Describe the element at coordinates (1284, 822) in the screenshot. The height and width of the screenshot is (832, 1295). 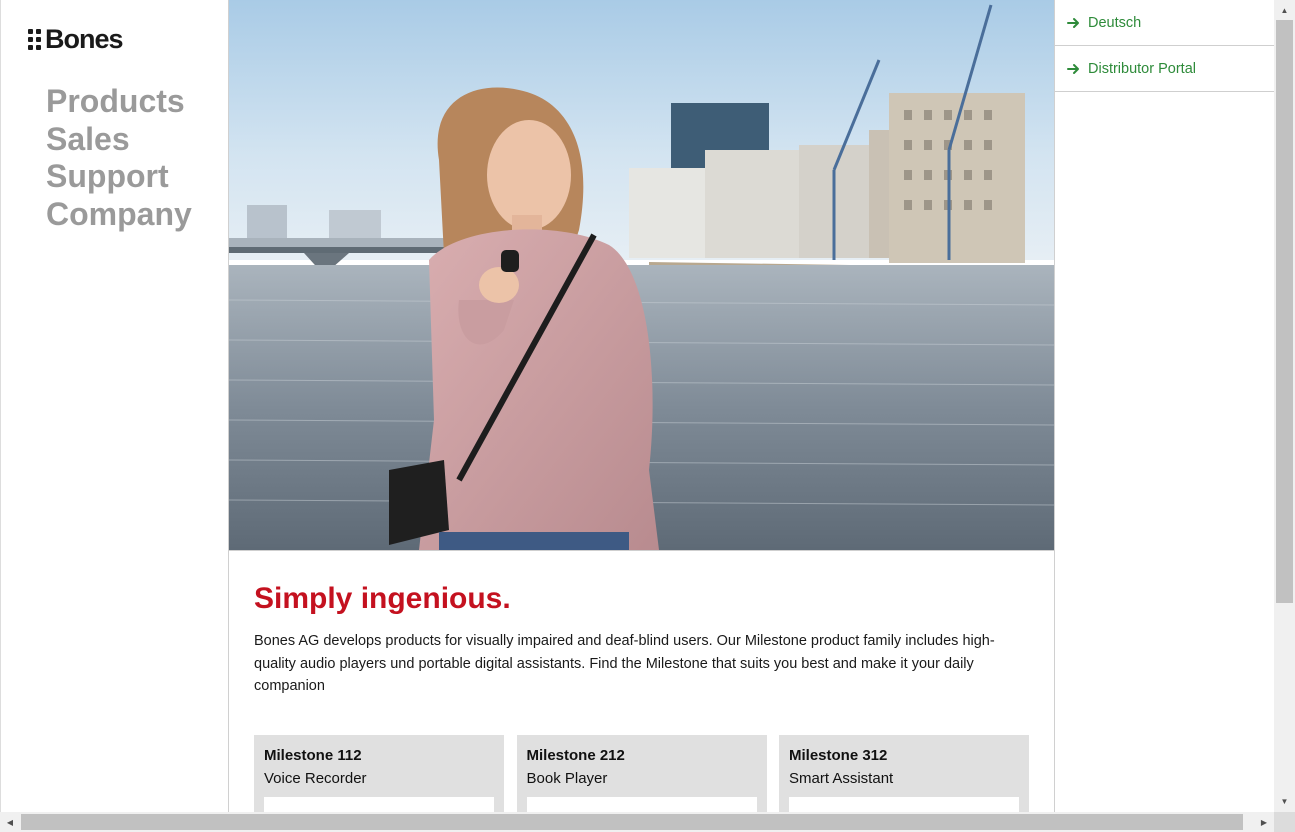
I see `scrollbar-corner` at that location.